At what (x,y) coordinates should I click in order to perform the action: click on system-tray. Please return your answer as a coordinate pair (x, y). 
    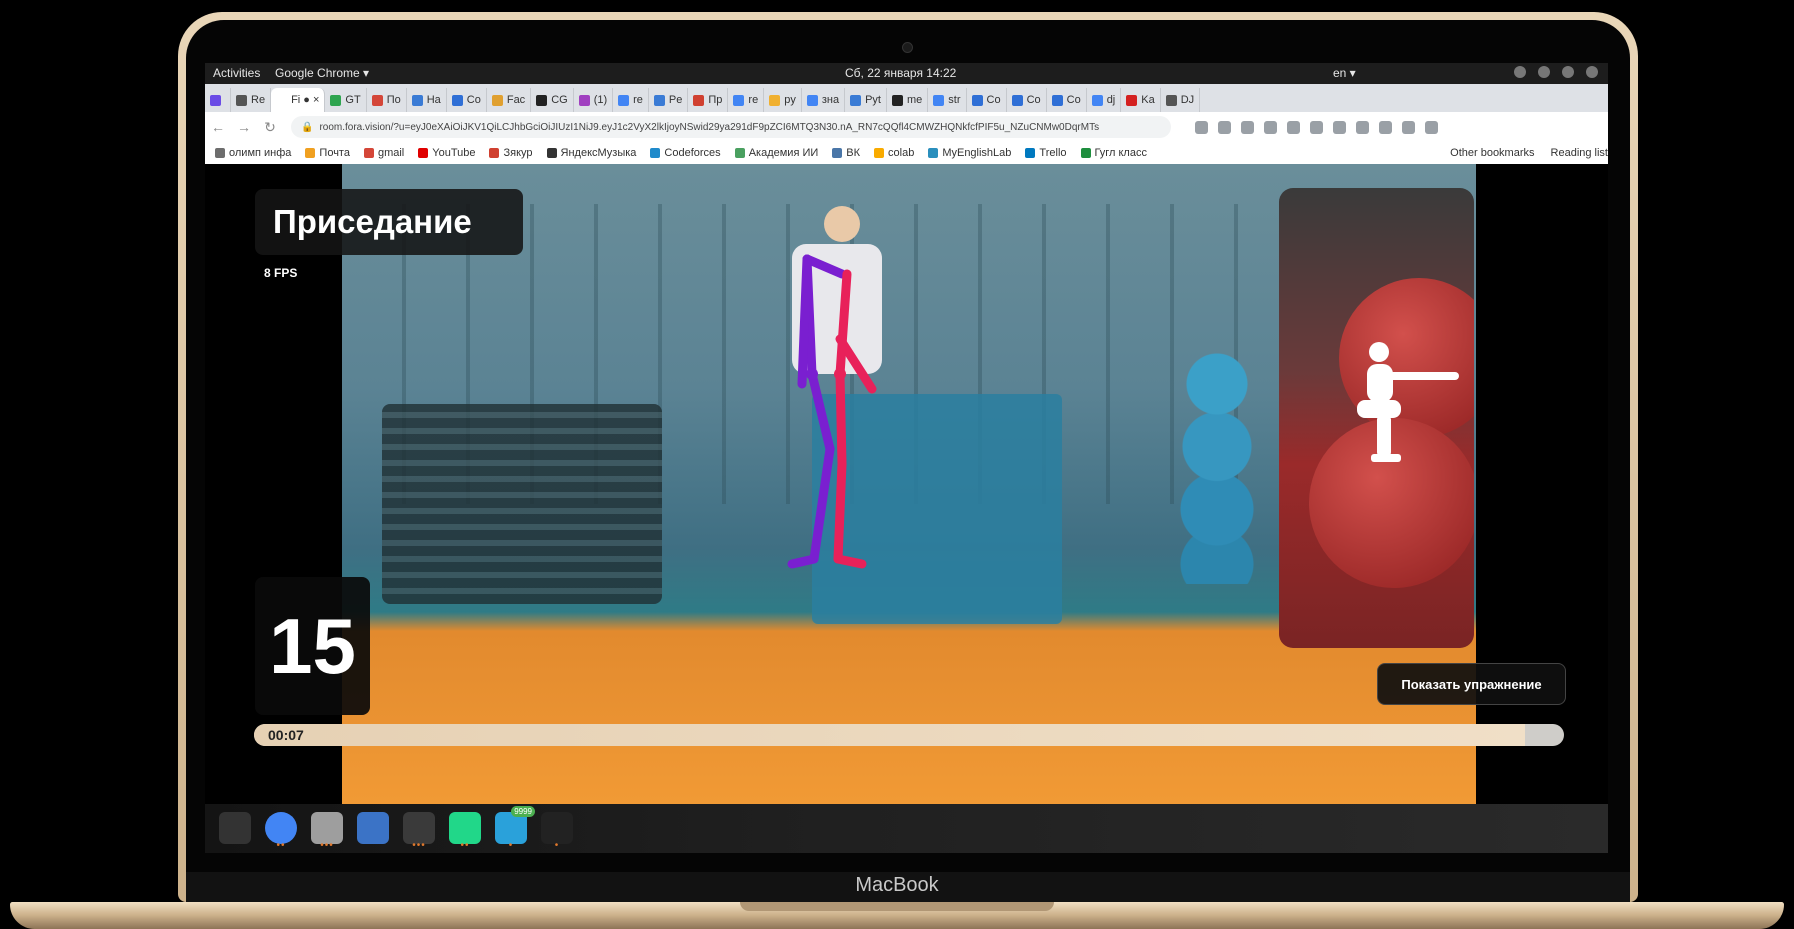
    Looking at the image, I should click on (1556, 72).